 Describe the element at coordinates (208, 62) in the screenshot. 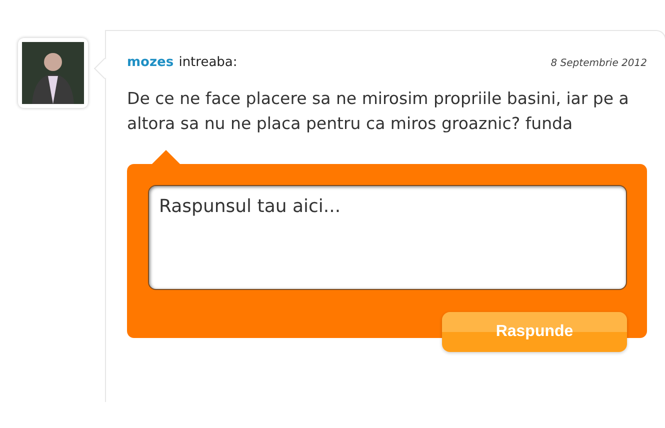

I see `asks-label: intreaba:` at that location.